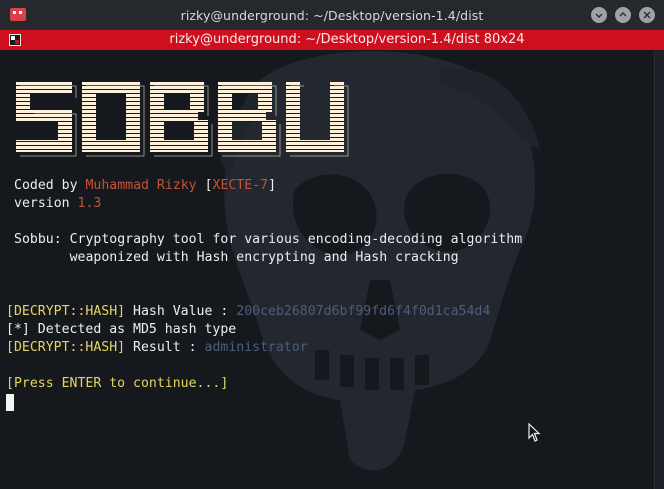  What do you see at coordinates (10, 402) in the screenshot?
I see `text-cursor` at bounding box center [10, 402].